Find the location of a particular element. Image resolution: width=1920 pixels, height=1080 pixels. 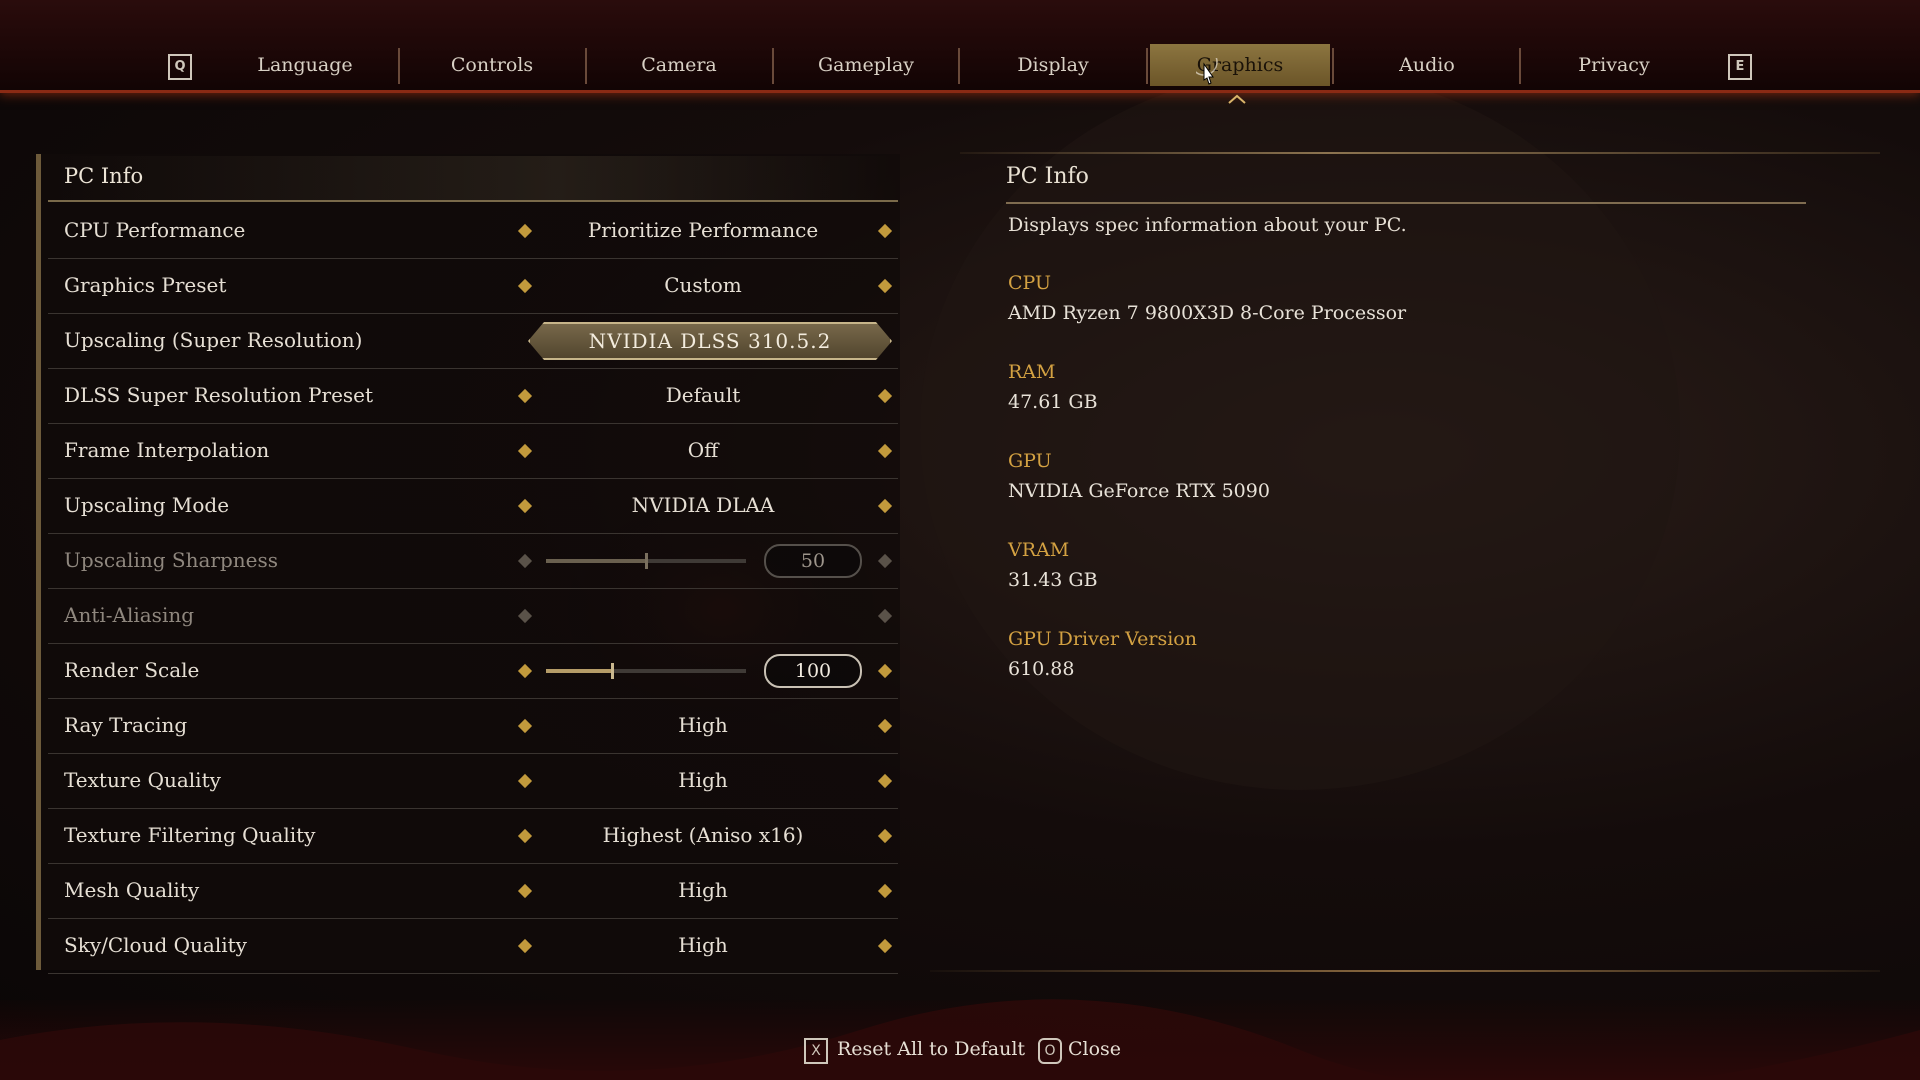

info-panel-title-divider is located at coordinates (1406, 203).